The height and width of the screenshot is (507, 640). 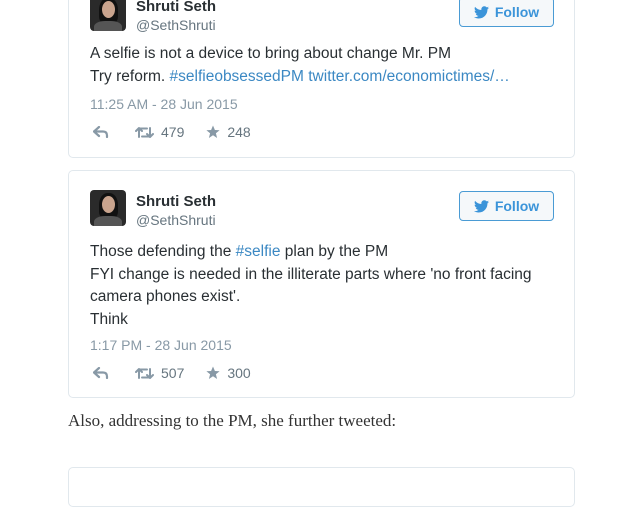 I want to click on tweet-timestamp: 1:17 PM - 28 Jun 2015, so click(x=161, y=345).